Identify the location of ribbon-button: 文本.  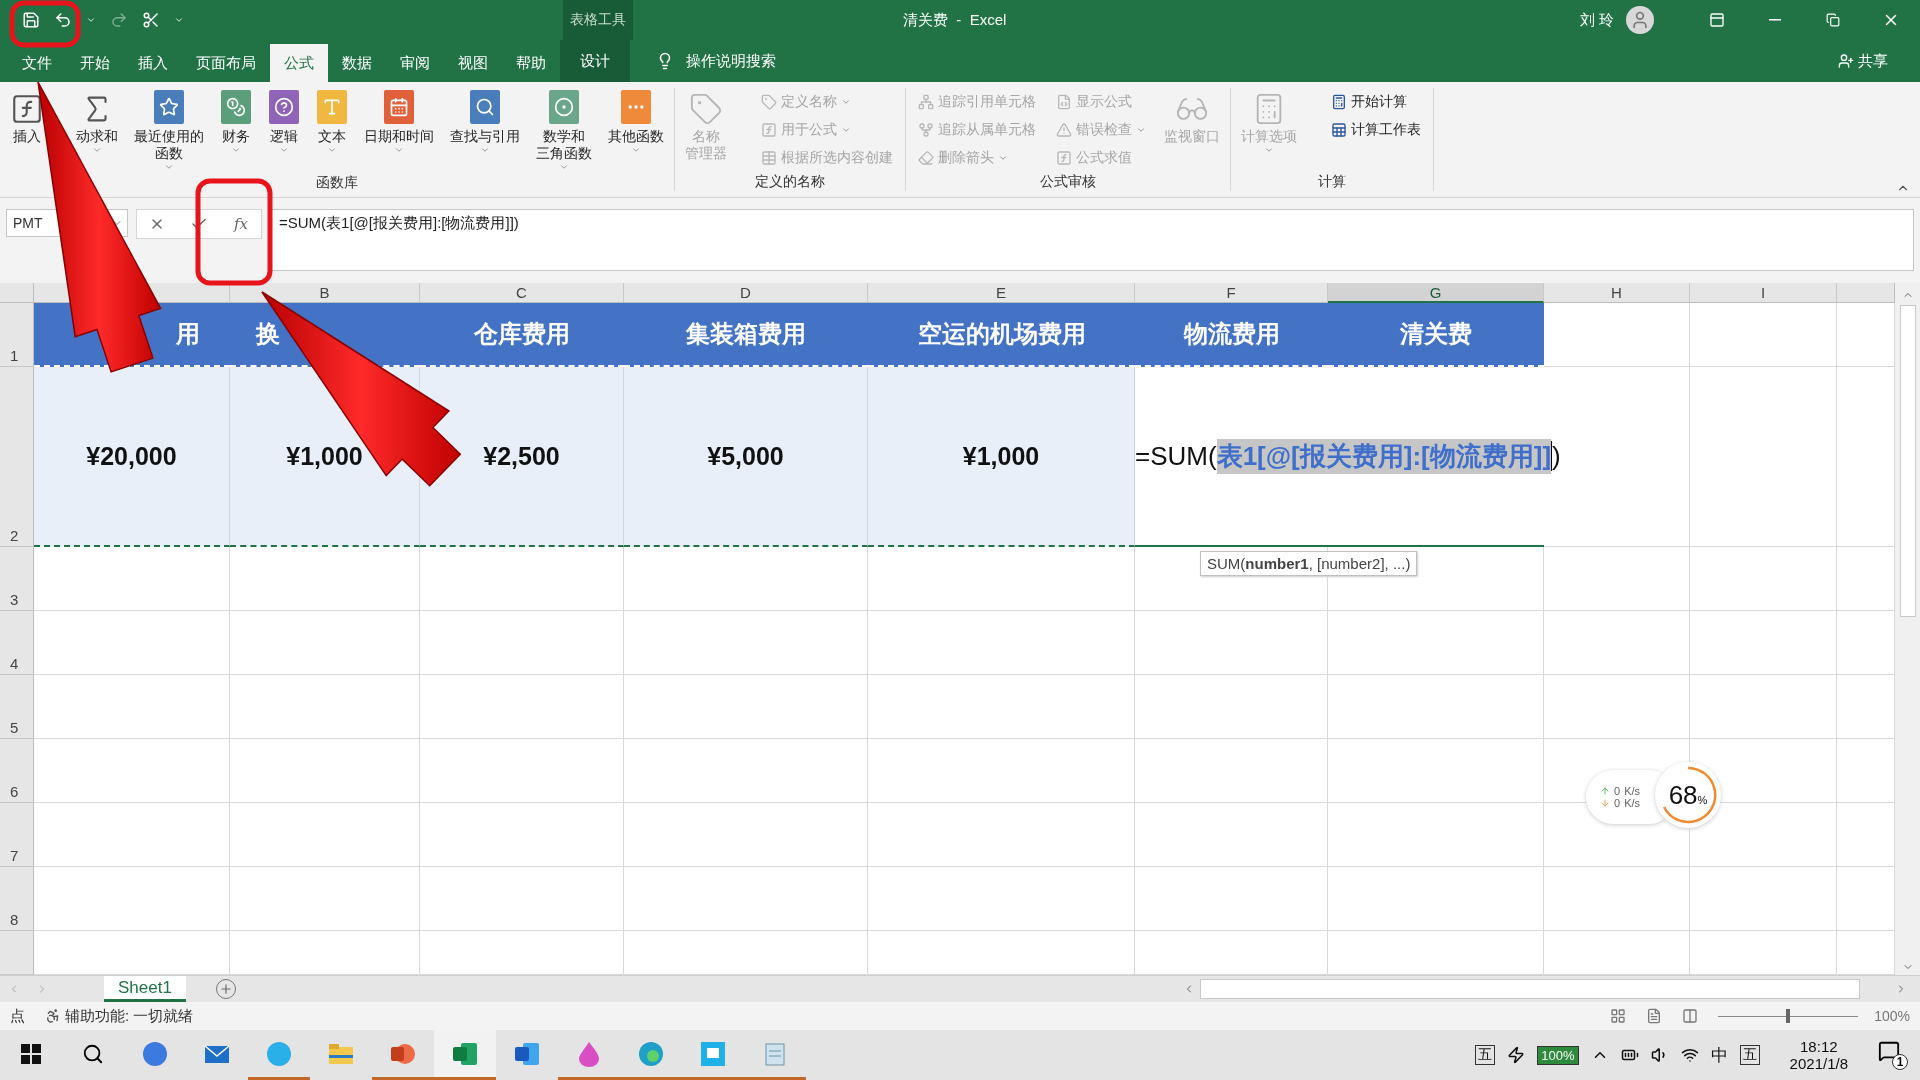
(332, 131).